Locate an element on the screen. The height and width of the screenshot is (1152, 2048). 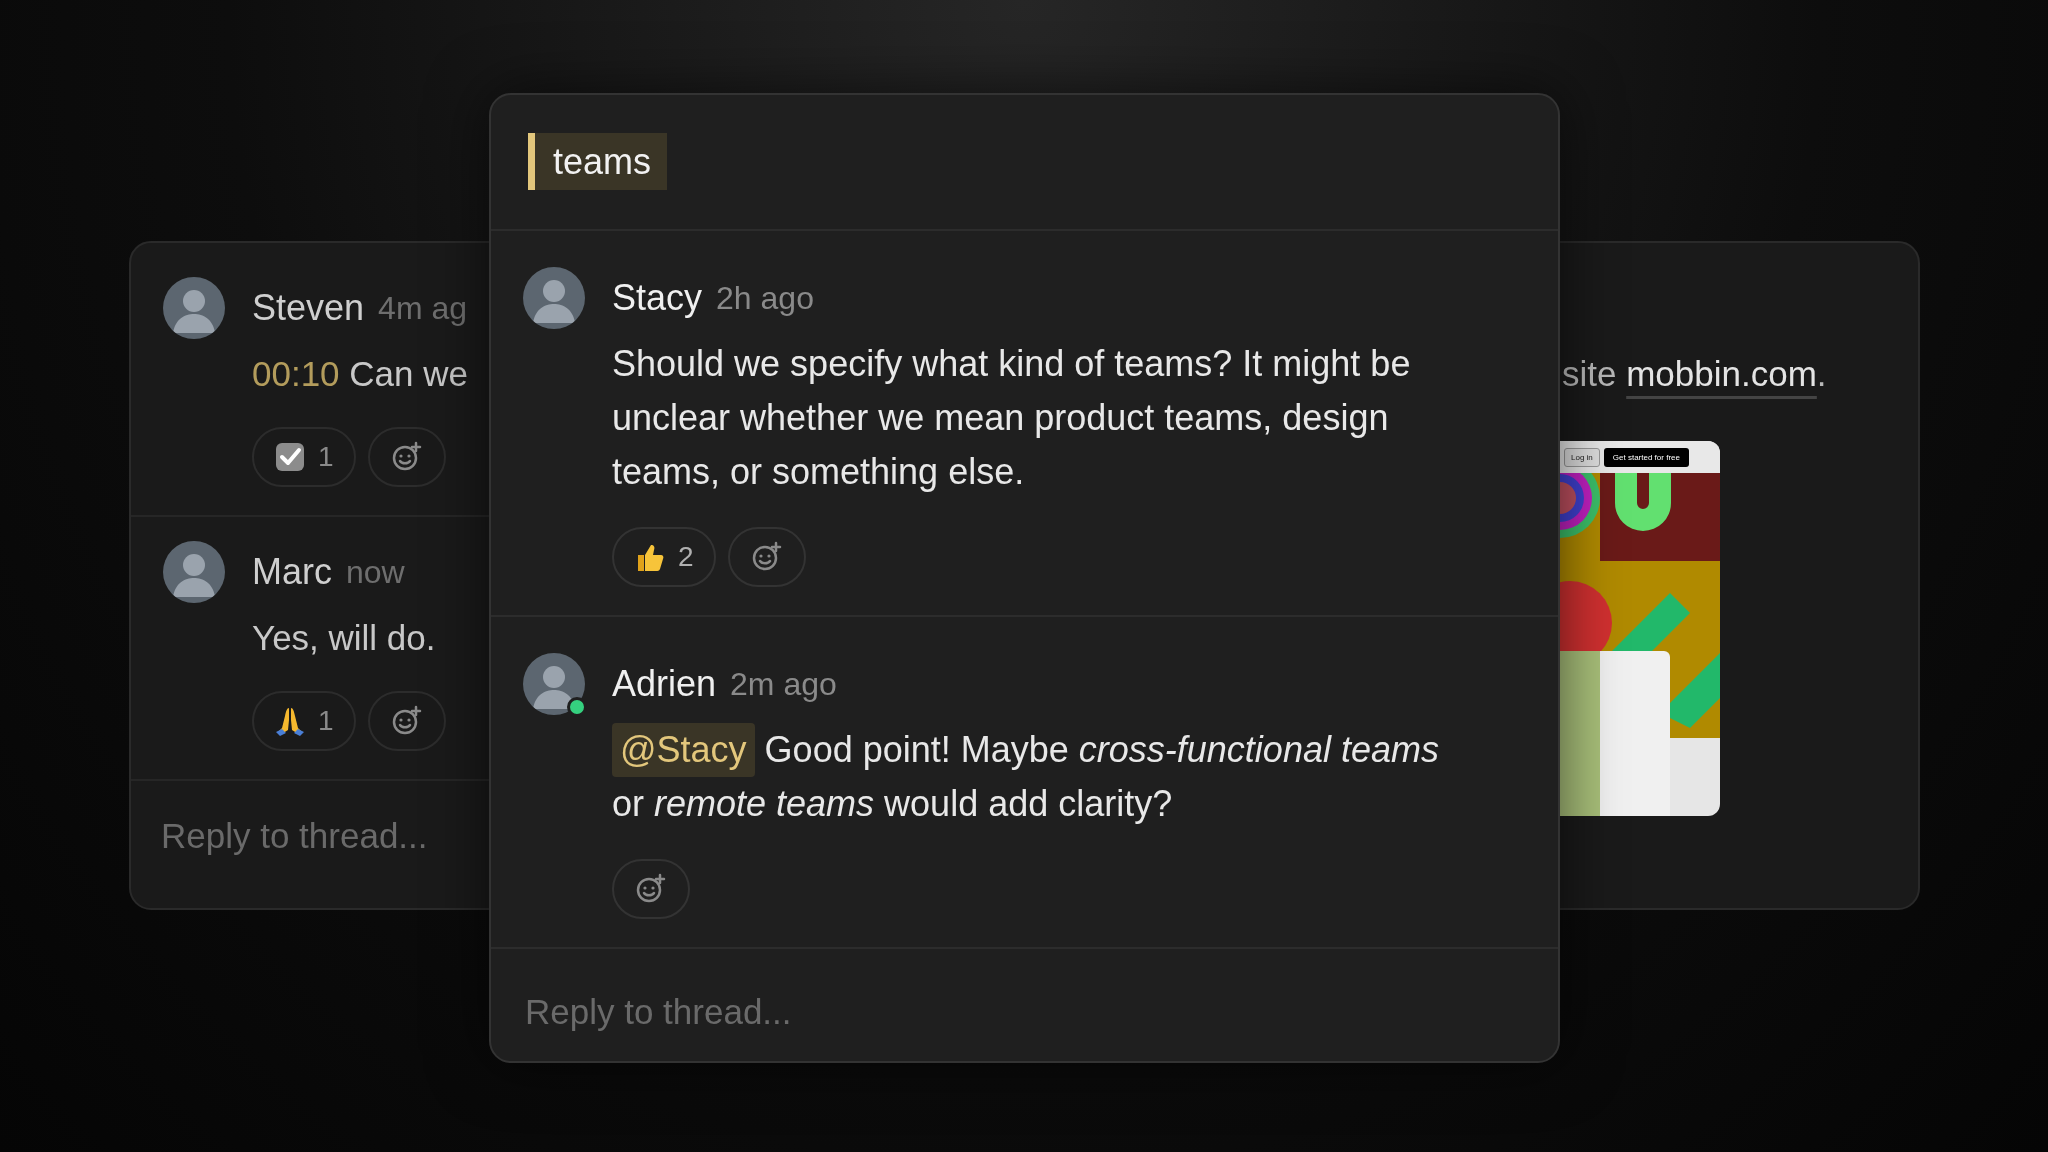
mention-link: @Stacy is located at coordinates (683, 750).